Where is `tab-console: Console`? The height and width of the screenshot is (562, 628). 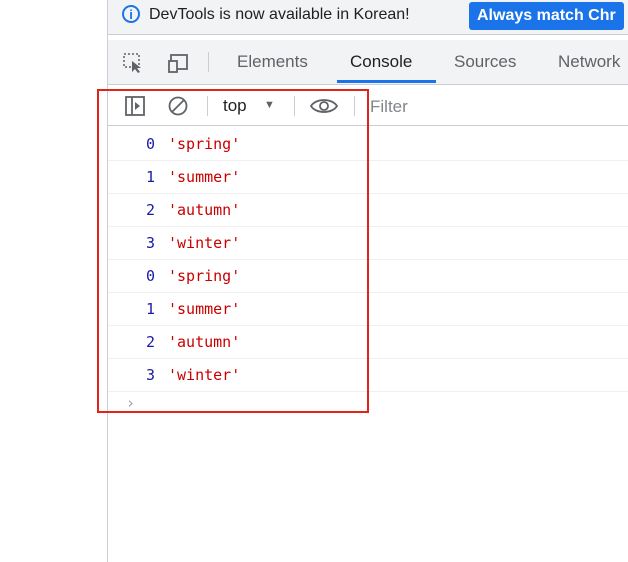
tab-console: Console is located at coordinates (381, 62).